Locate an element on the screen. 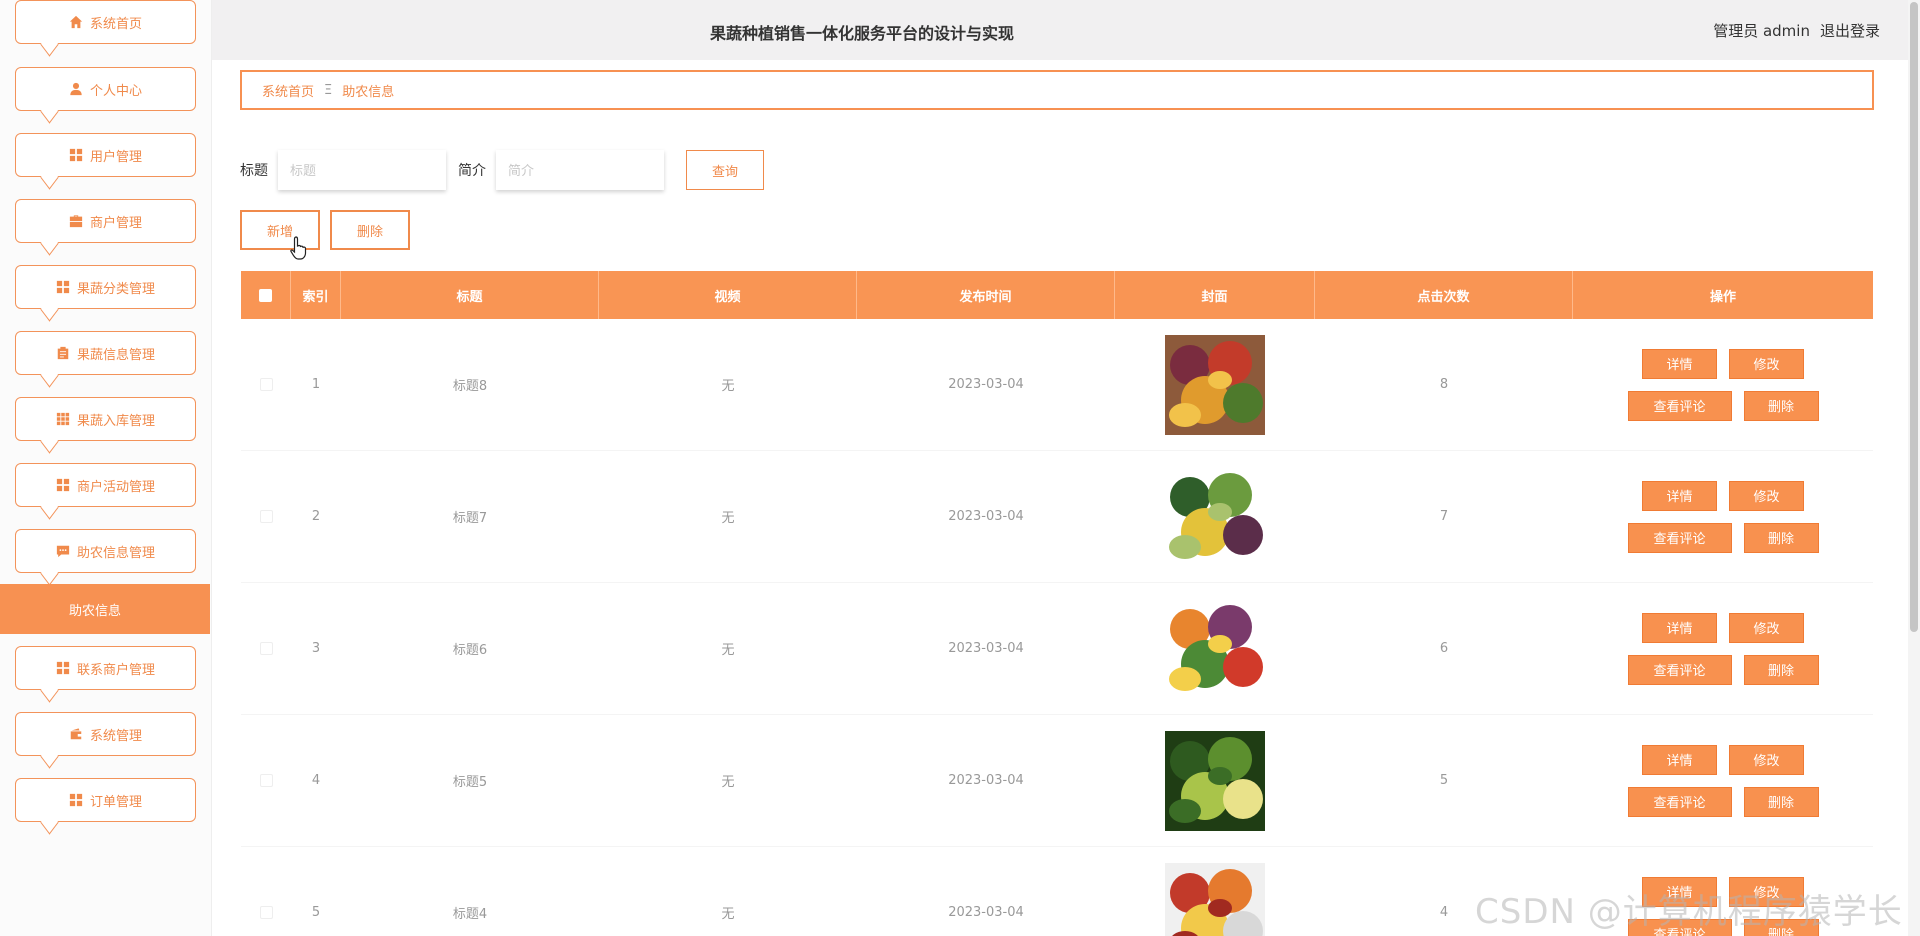 The width and height of the screenshot is (1920, 936). add-button: 新增 is located at coordinates (280, 230).